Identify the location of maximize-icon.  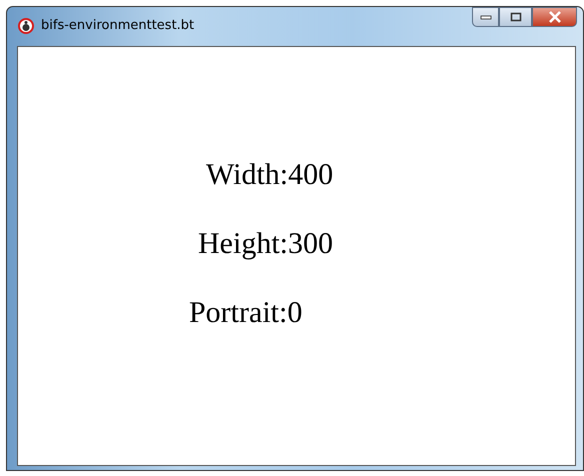
(516, 17).